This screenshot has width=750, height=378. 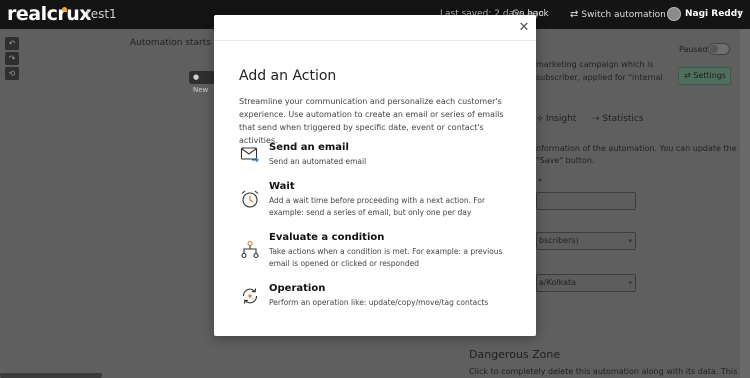 I want to click on new-node-label: New, so click(x=201, y=90).